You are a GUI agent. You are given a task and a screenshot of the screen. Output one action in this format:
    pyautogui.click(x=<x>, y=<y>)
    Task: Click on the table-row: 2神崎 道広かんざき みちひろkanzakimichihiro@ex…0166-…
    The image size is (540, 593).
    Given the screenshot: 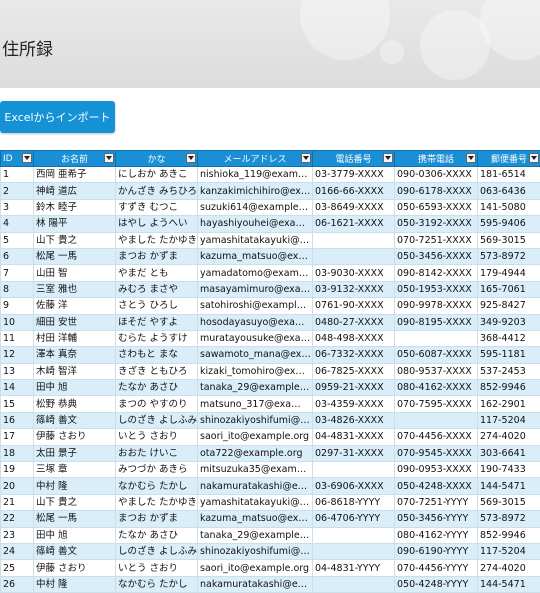 What is the action you would take?
    pyautogui.click(x=270, y=191)
    